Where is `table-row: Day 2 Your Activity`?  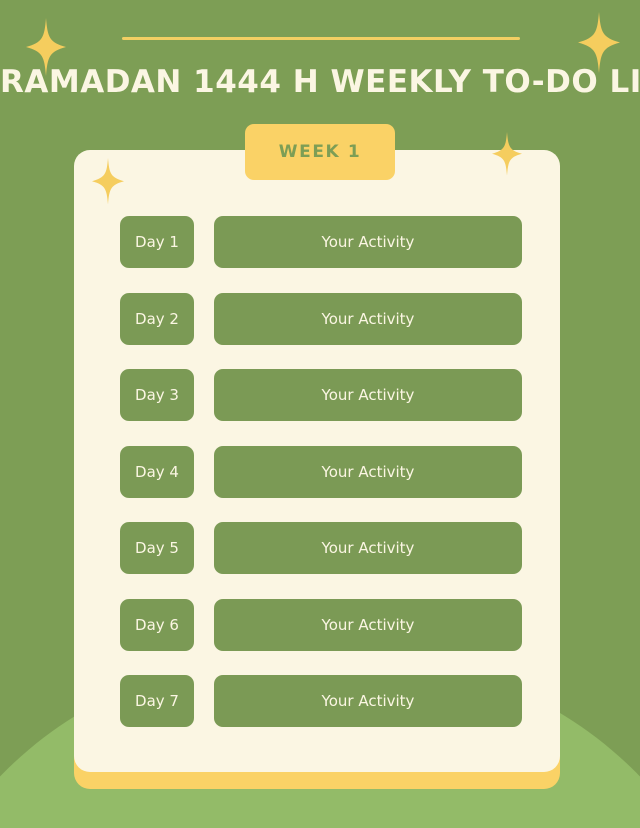 table-row: Day 2 Your Activity is located at coordinates (321, 318).